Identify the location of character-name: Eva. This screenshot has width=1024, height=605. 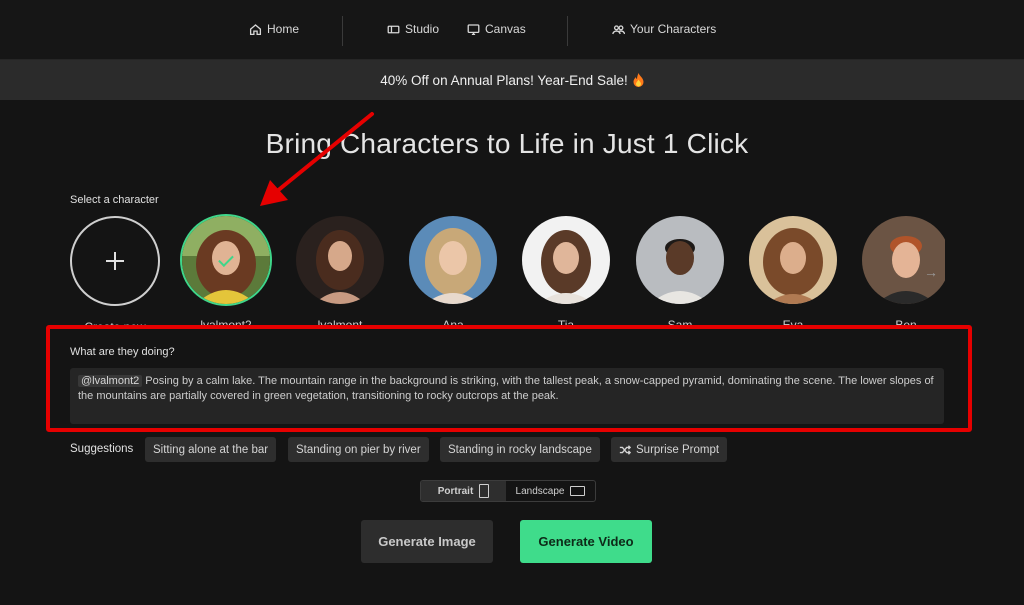
(793, 323).